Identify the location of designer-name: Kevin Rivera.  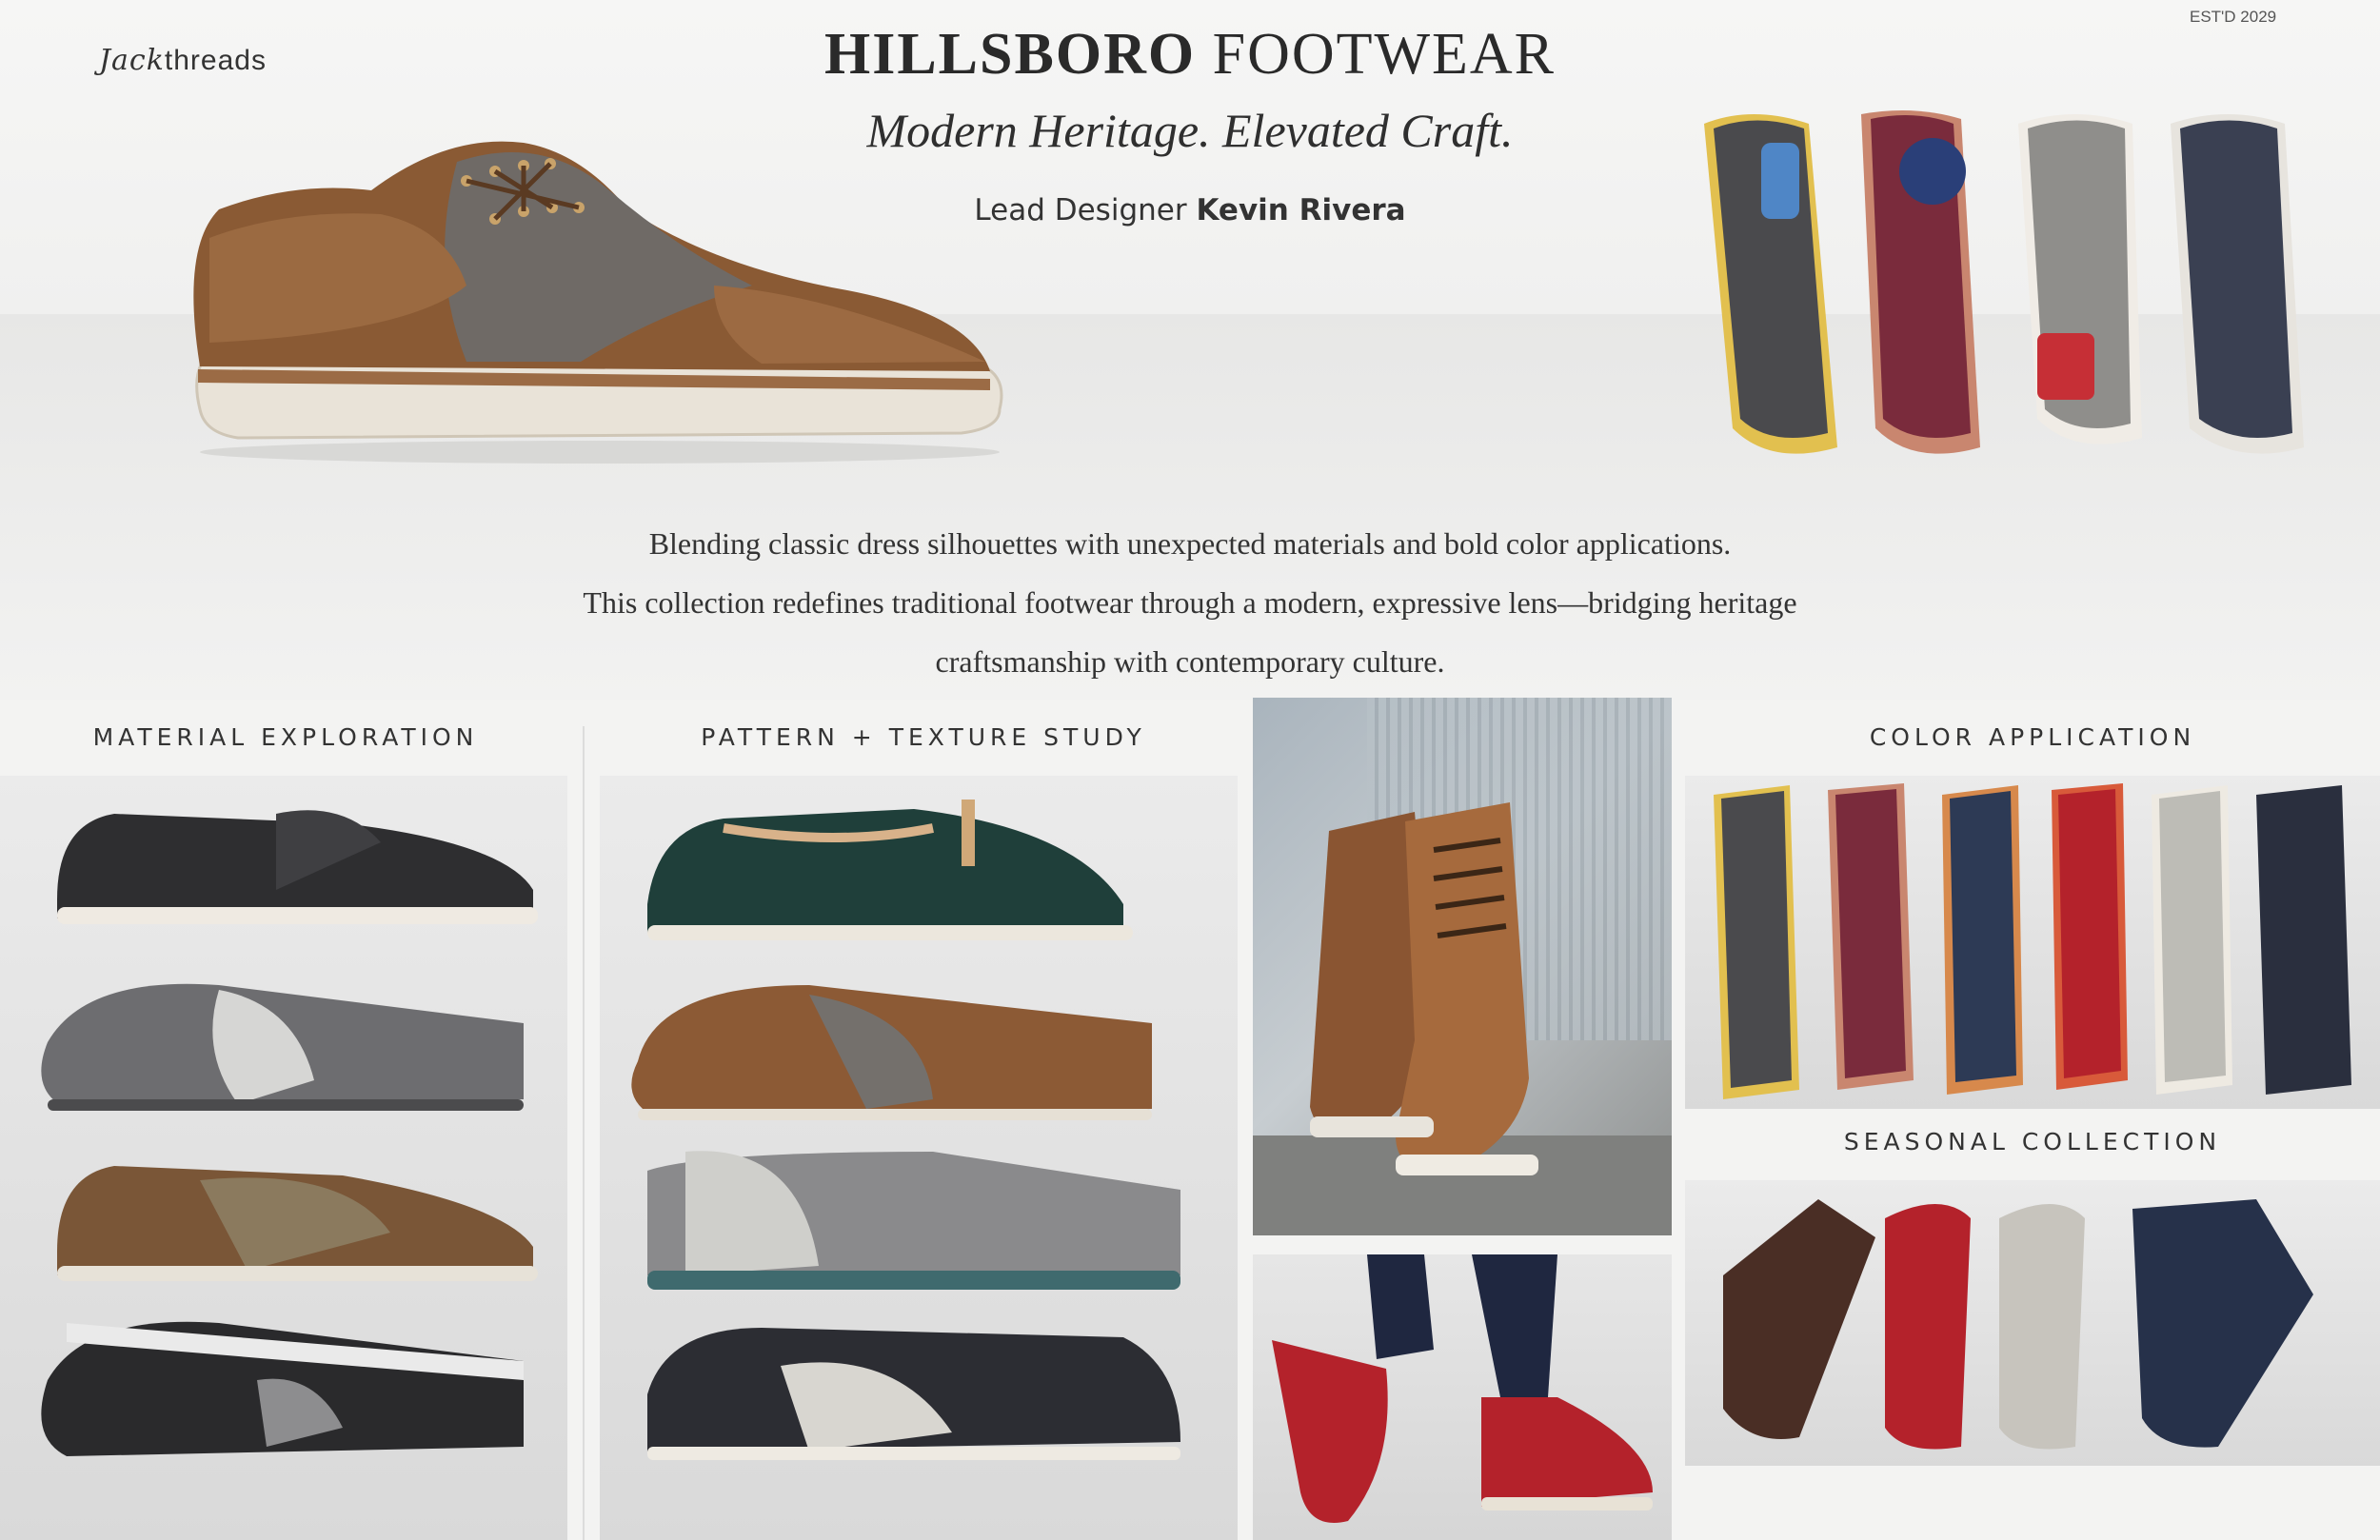
(1301, 210).